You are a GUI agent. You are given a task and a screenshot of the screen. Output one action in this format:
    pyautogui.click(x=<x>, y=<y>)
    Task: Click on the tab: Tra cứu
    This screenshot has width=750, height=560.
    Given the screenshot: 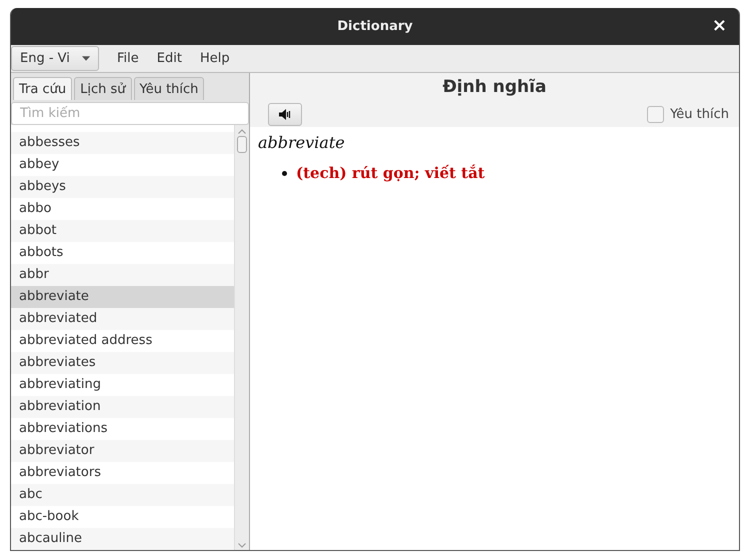 What is the action you would take?
    pyautogui.click(x=42, y=88)
    